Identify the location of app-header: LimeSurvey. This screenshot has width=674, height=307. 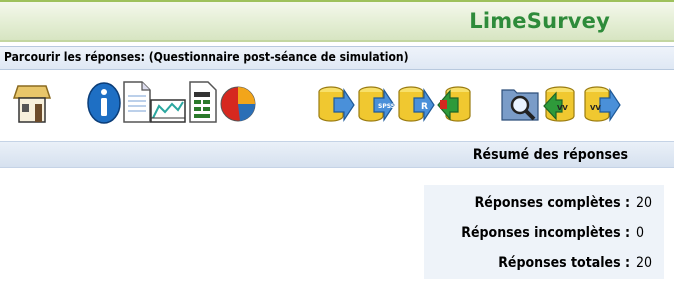
(337, 21).